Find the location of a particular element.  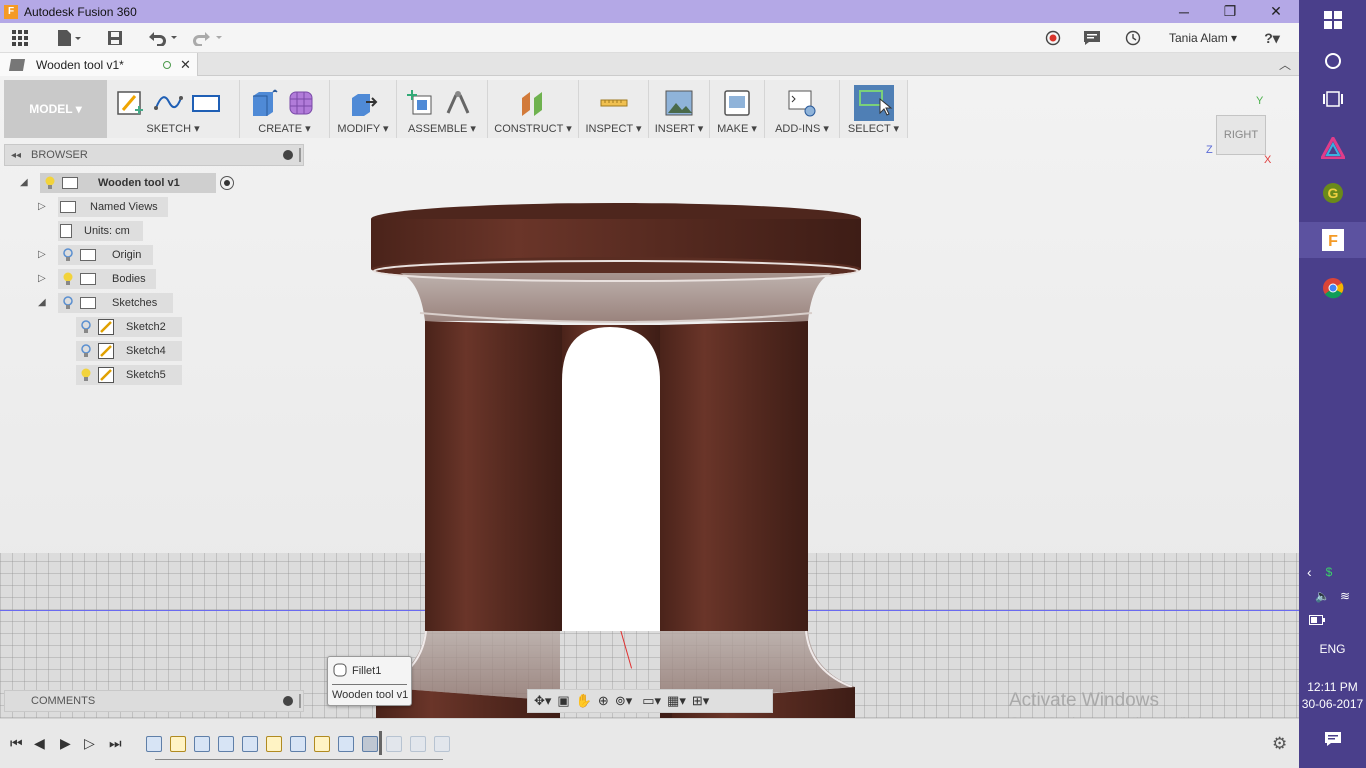

close-tab-button: ✕ is located at coordinates (185, 65).